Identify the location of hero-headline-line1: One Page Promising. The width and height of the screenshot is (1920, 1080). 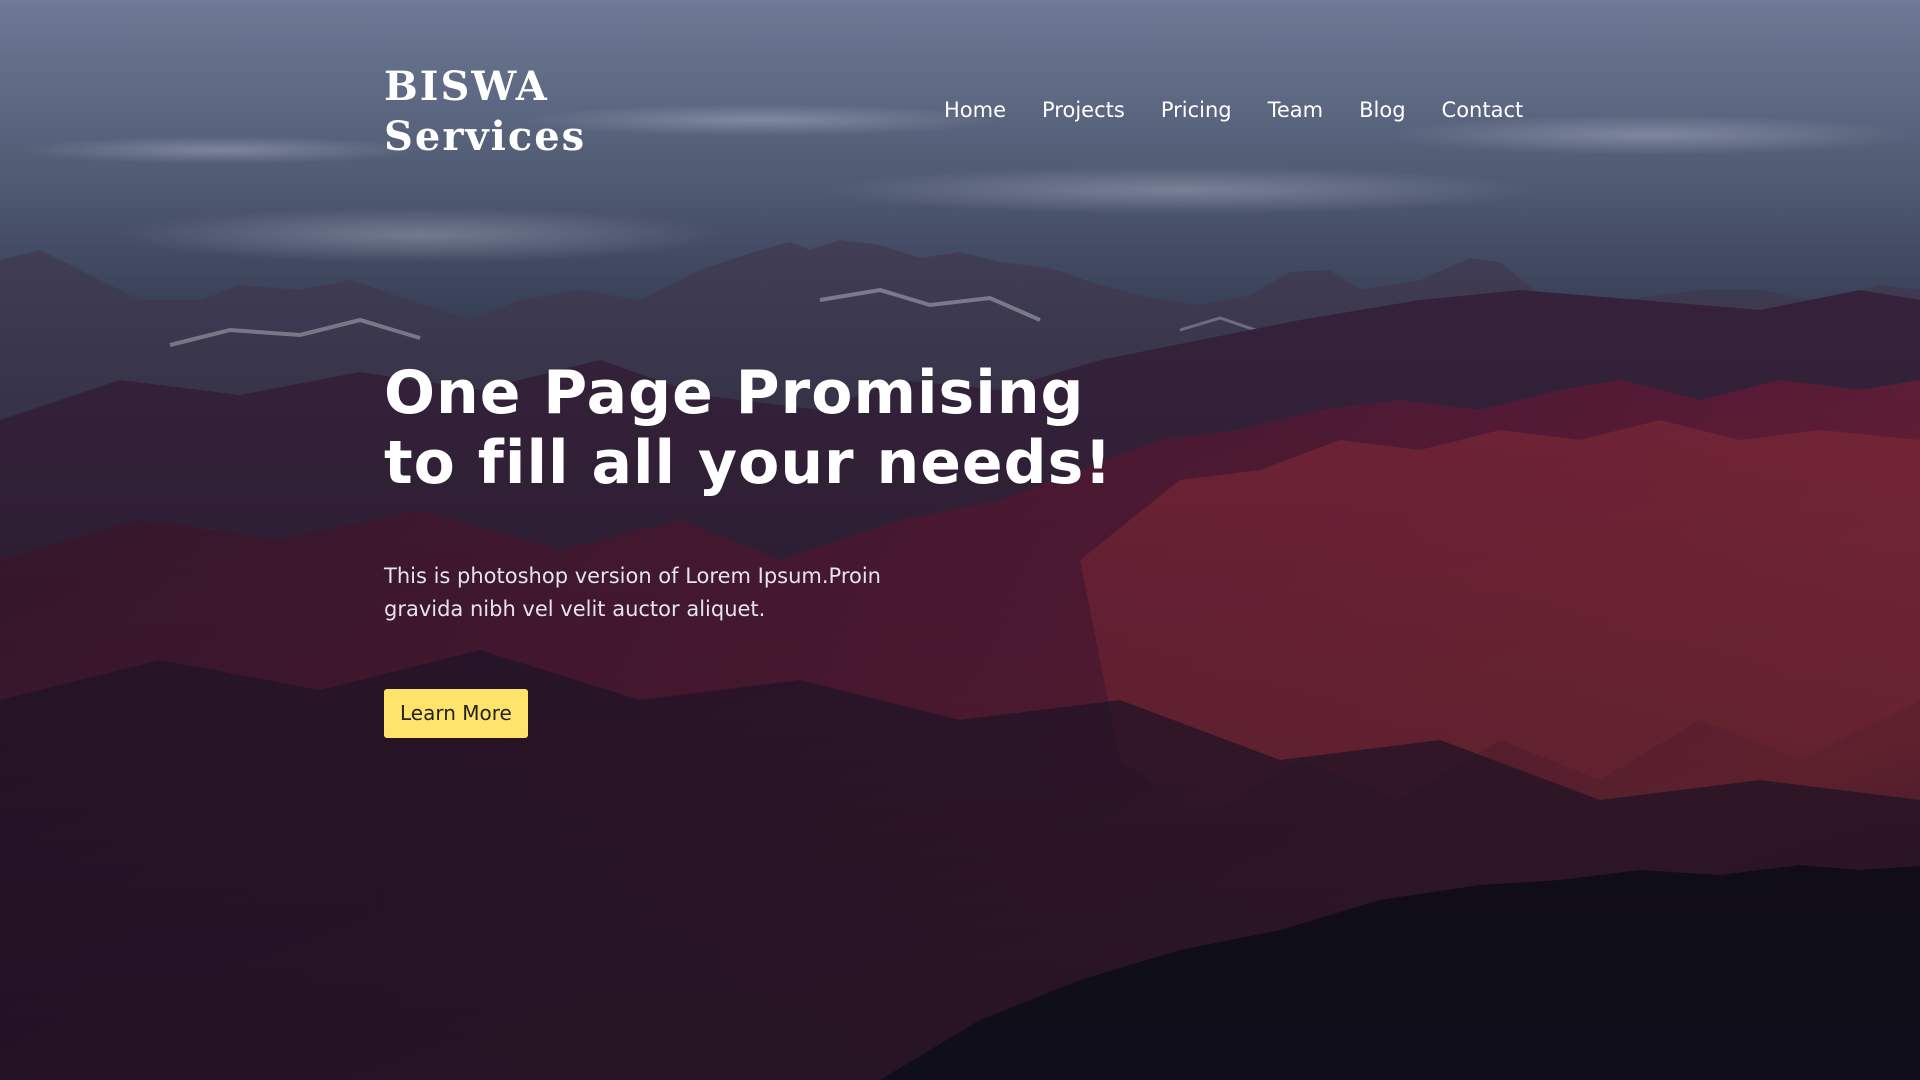
(734, 393).